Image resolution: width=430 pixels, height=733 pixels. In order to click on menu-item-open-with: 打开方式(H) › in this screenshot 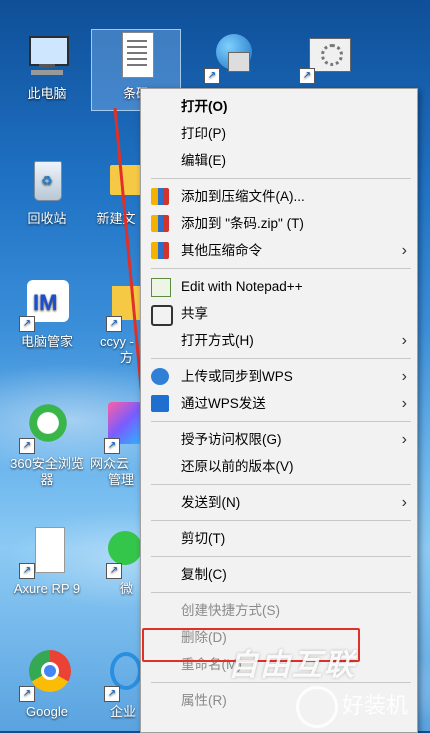, I will do `click(279, 340)`.